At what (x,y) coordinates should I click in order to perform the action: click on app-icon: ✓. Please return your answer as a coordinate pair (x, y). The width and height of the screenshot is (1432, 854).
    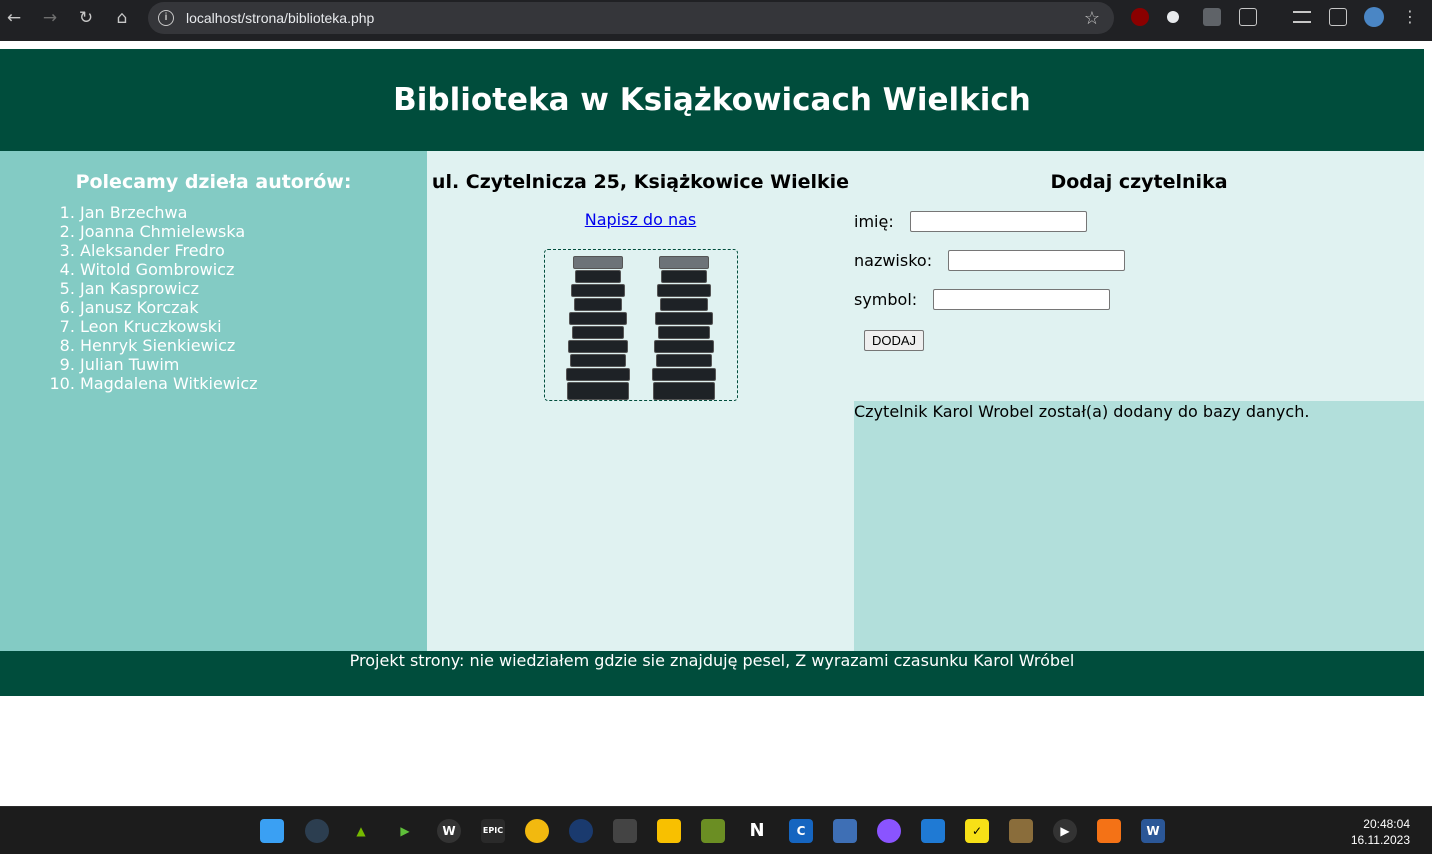
    Looking at the image, I should click on (977, 831).